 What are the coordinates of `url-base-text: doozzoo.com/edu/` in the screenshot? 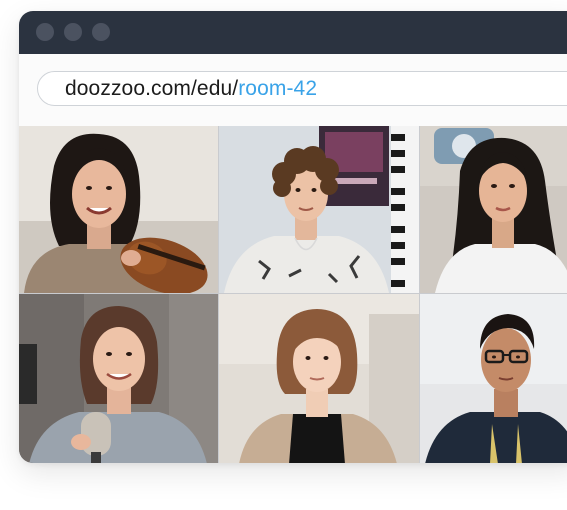 It's located at (152, 88).